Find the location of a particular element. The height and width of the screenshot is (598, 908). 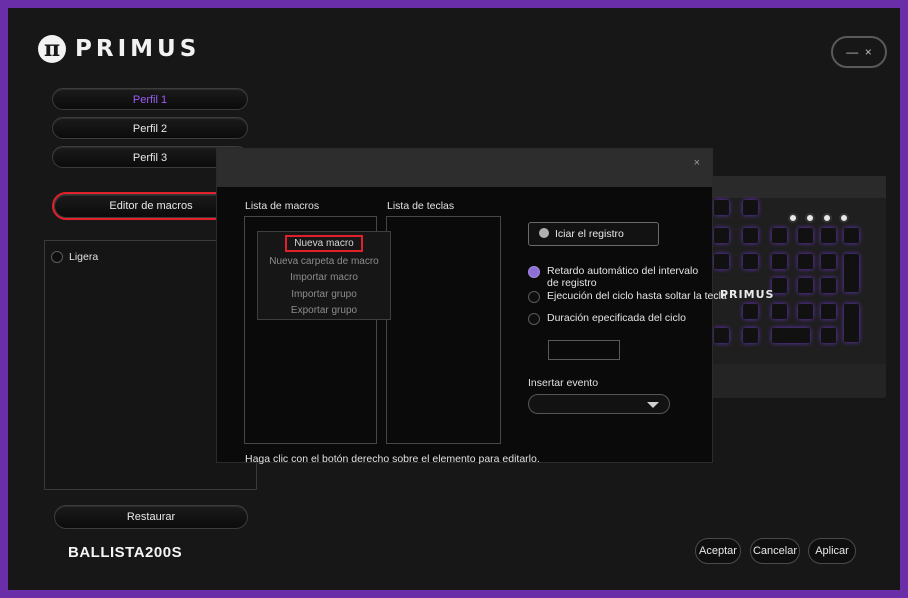

menu-item-new-macro-label: Nueva macro is located at coordinates (324, 243).